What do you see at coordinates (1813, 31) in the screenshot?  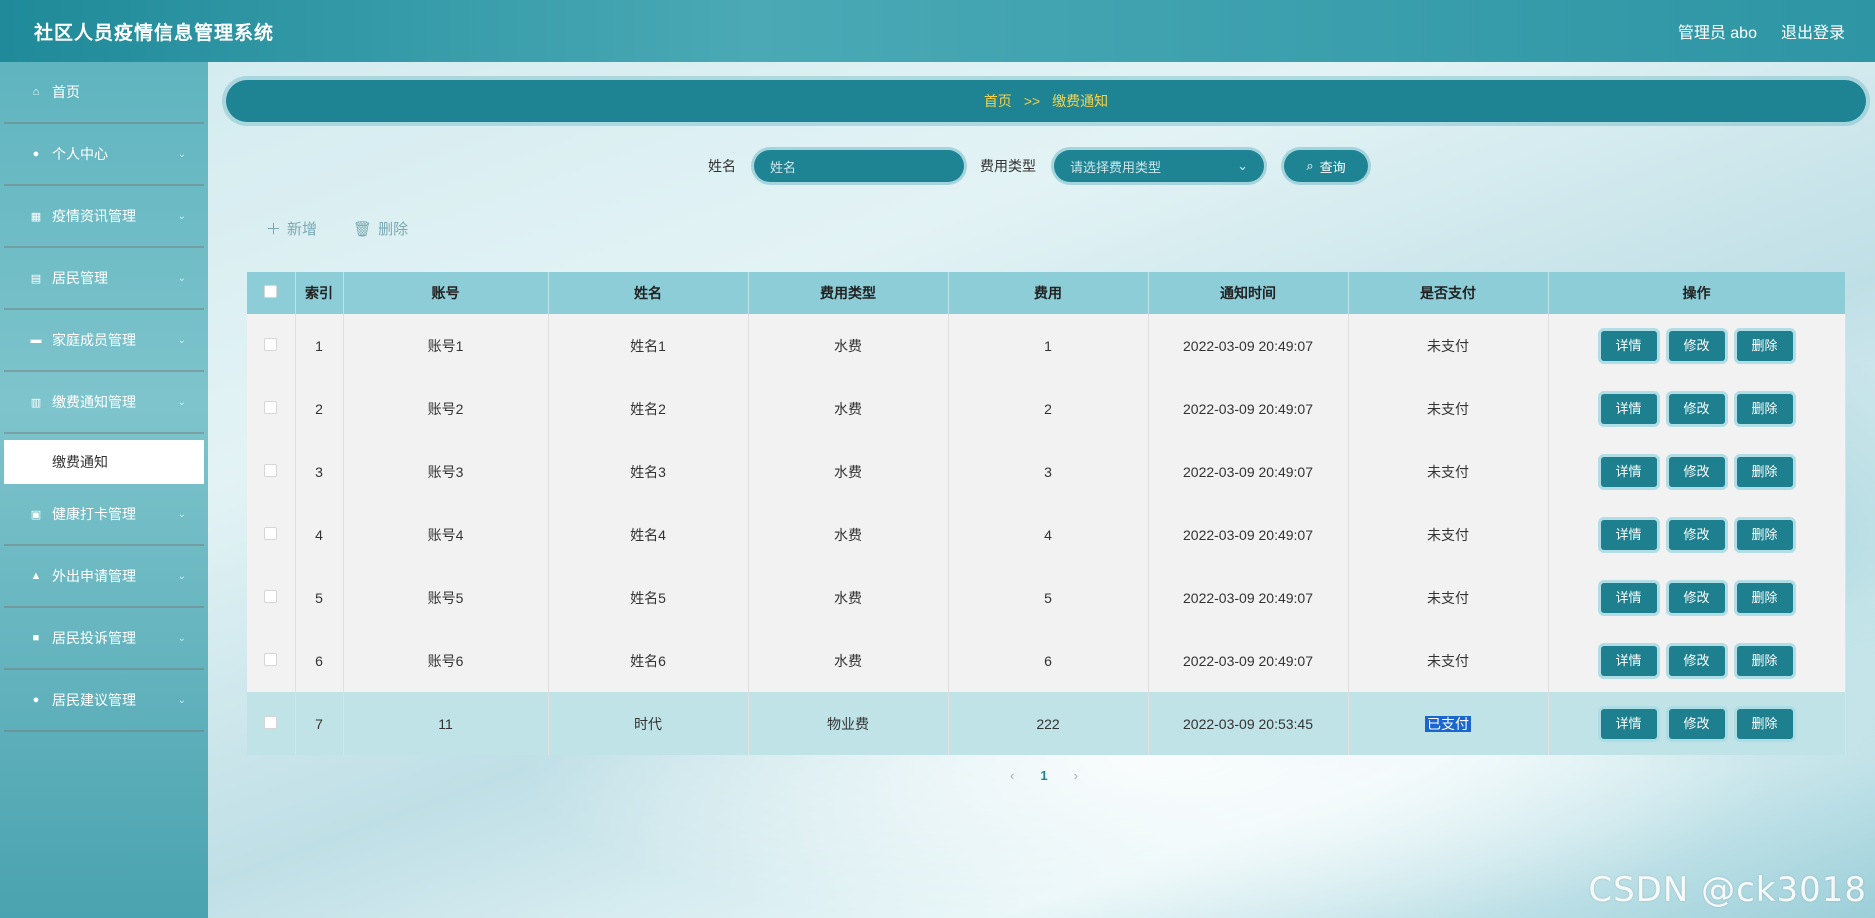 I see `logout-link: 退出登录` at bounding box center [1813, 31].